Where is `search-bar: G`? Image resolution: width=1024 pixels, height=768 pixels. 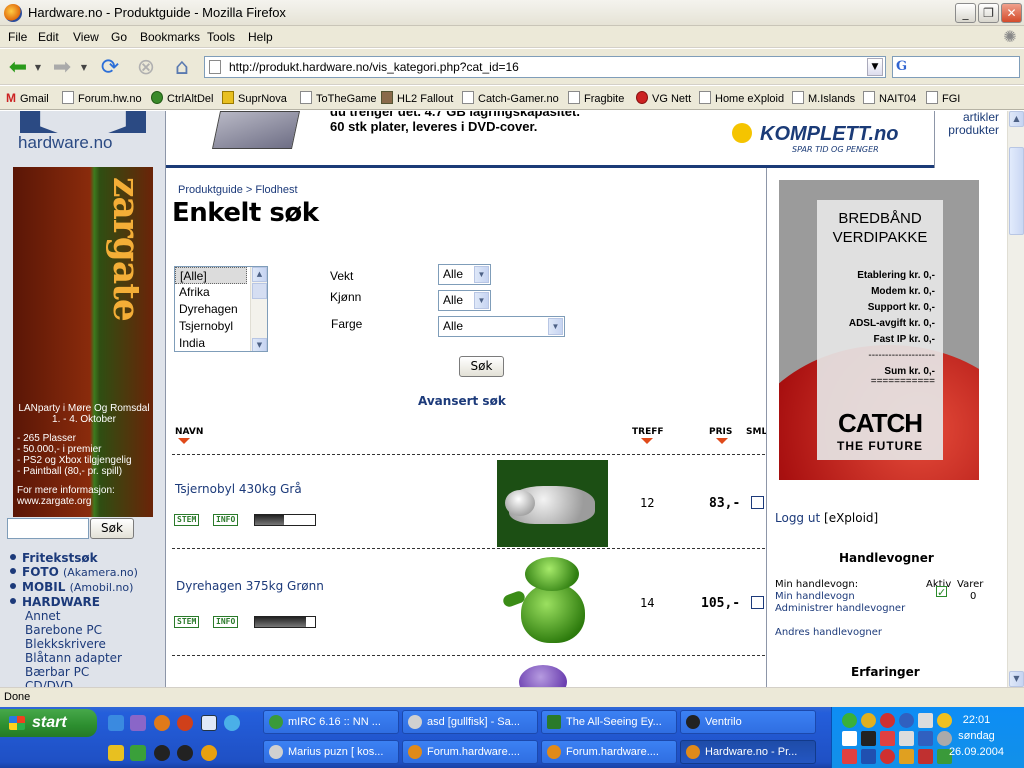
search-bar: G is located at coordinates (956, 67).